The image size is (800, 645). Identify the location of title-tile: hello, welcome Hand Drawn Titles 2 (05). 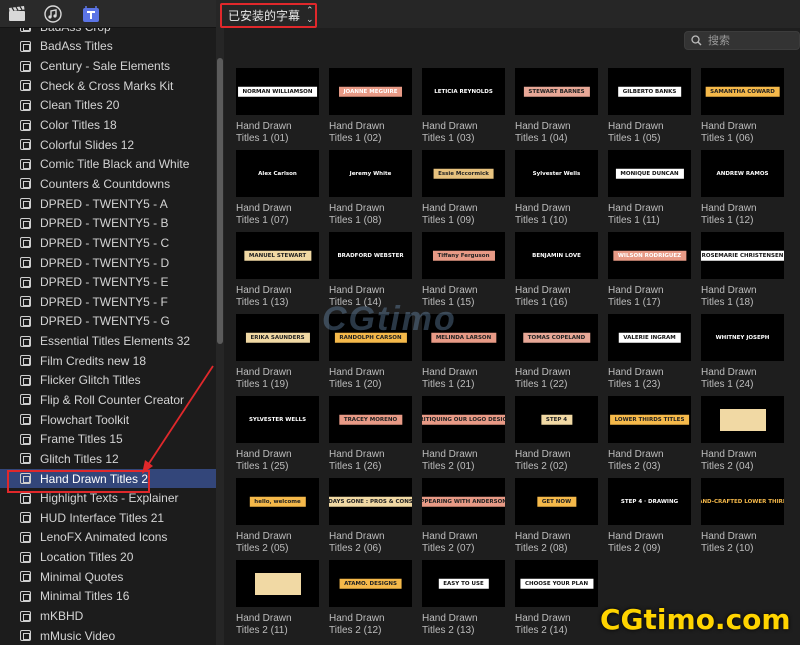
(277, 516).